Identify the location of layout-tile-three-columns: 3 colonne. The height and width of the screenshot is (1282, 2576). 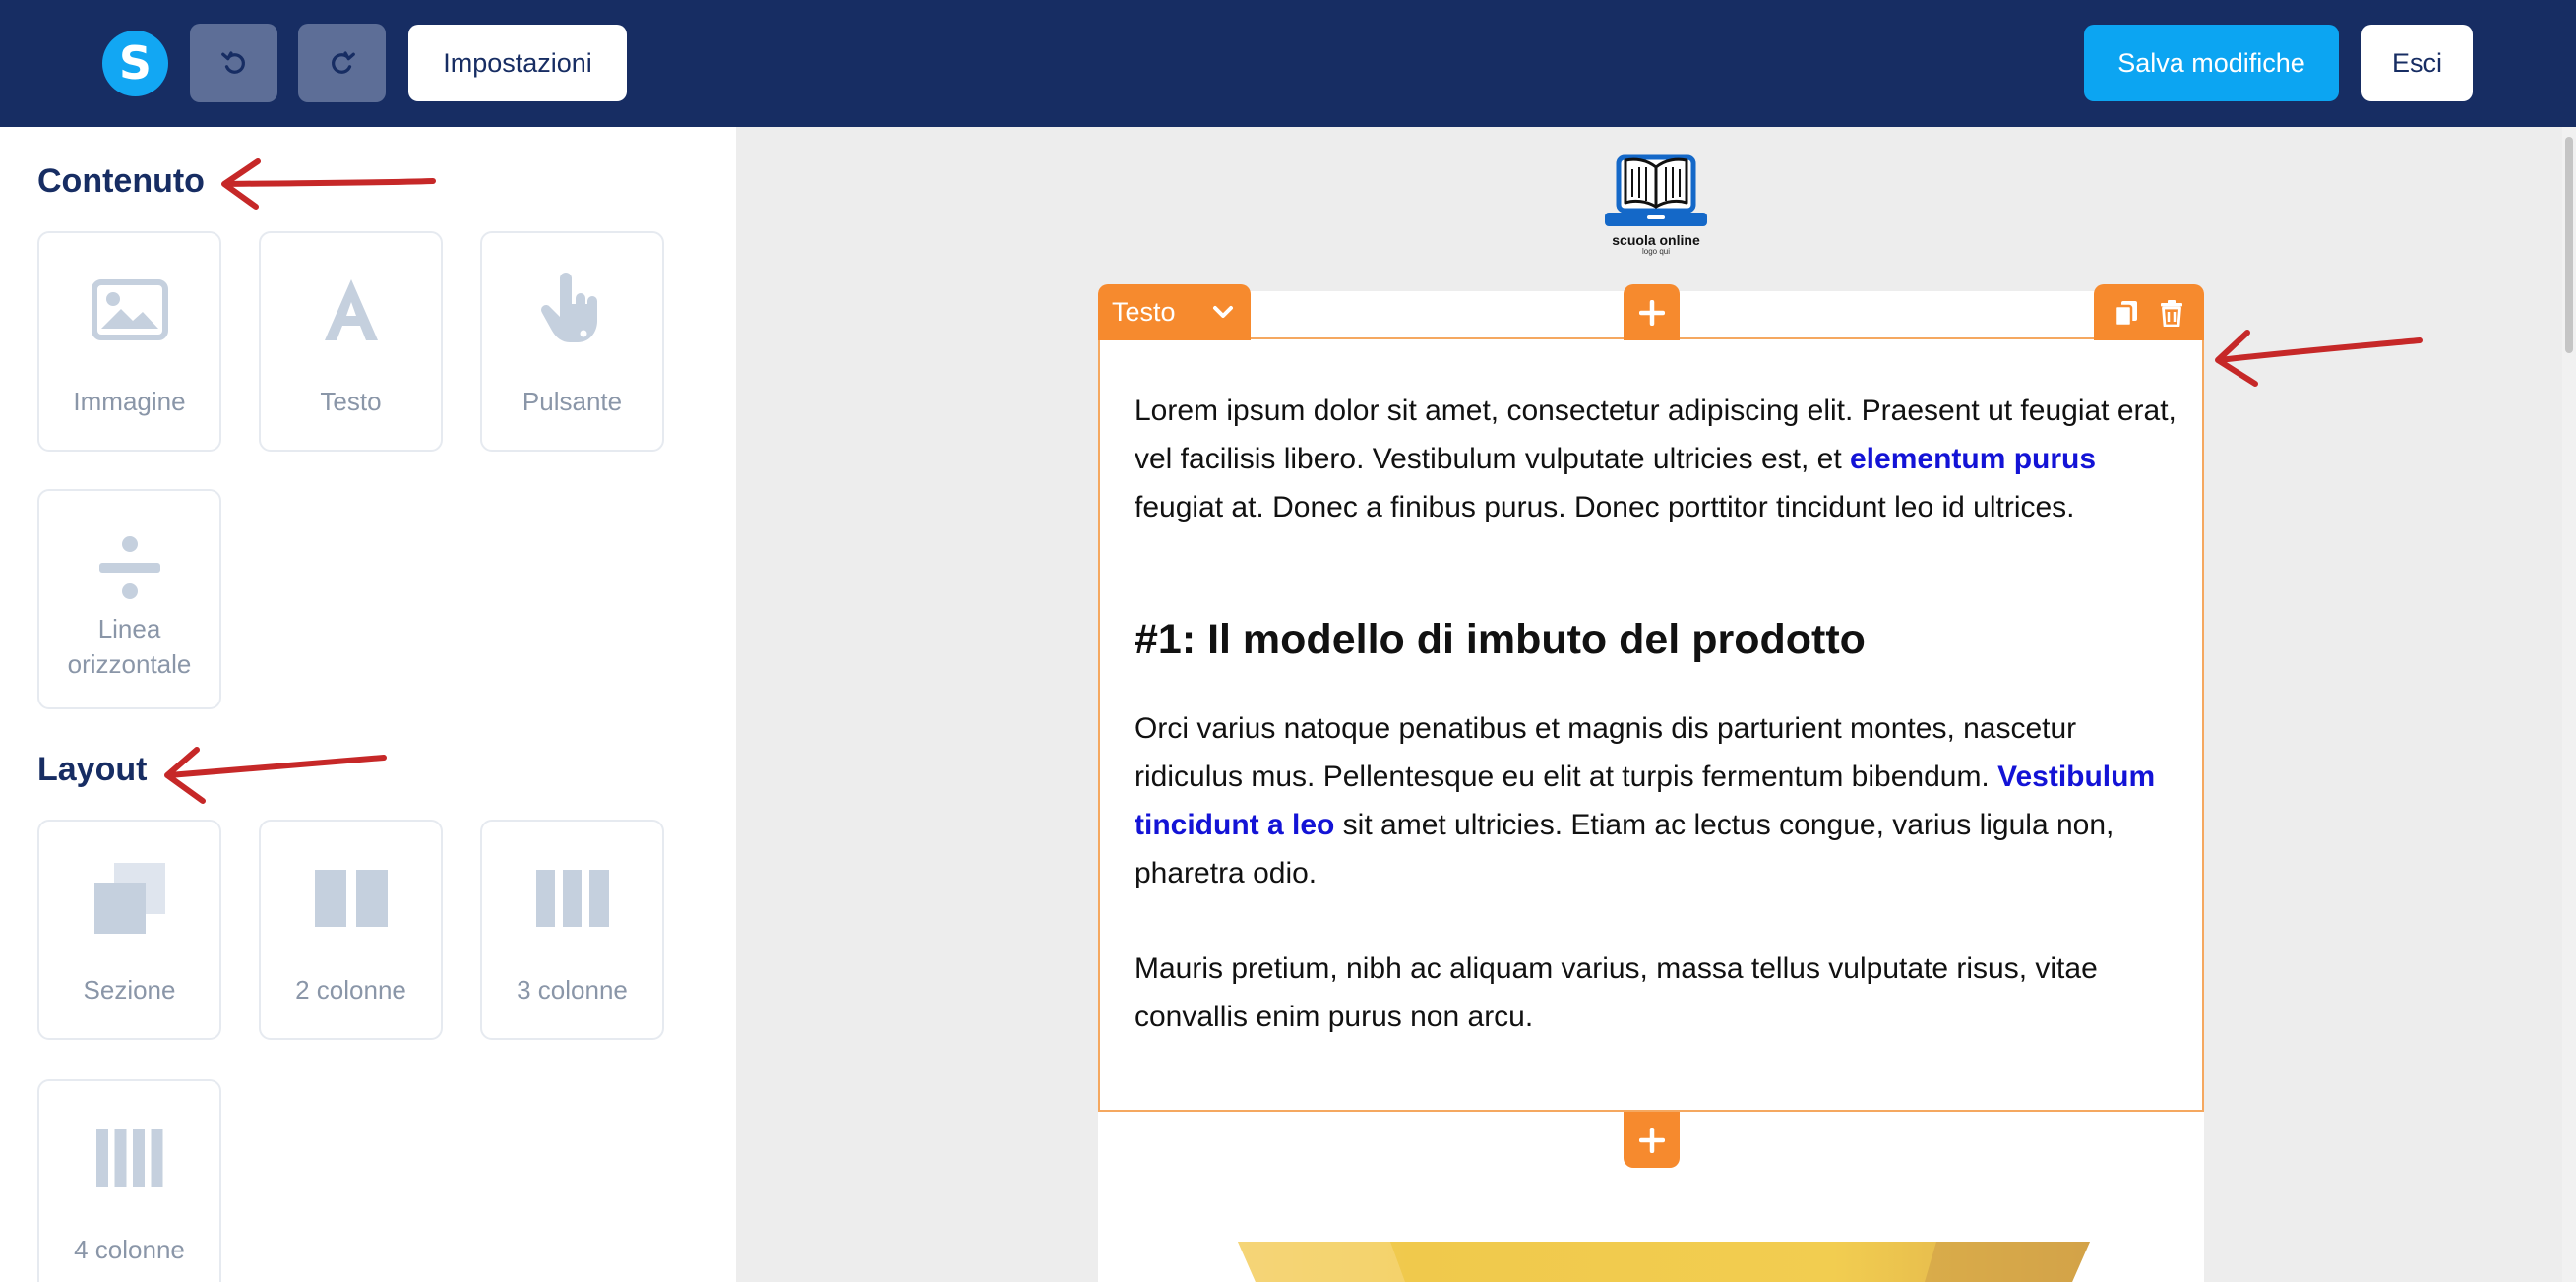
(572, 930).